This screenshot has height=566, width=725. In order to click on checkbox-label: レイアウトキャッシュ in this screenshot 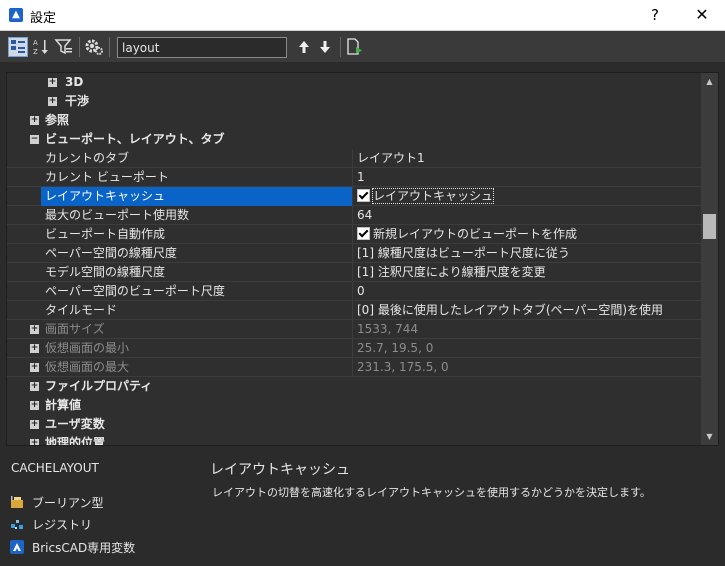, I will do `click(433, 196)`.